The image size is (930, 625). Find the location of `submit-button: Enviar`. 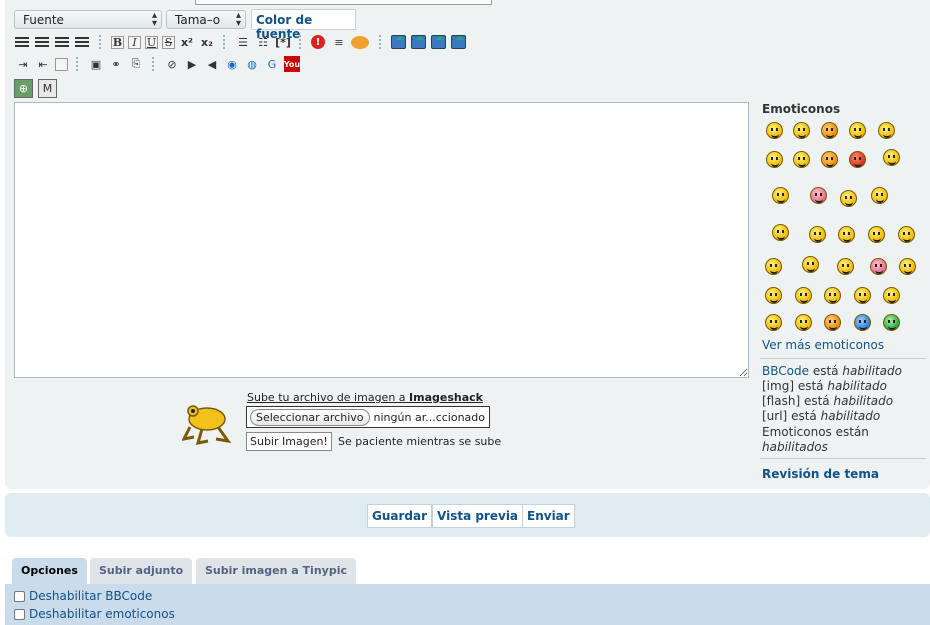

submit-button: Enviar is located at coordinates (548, 516).